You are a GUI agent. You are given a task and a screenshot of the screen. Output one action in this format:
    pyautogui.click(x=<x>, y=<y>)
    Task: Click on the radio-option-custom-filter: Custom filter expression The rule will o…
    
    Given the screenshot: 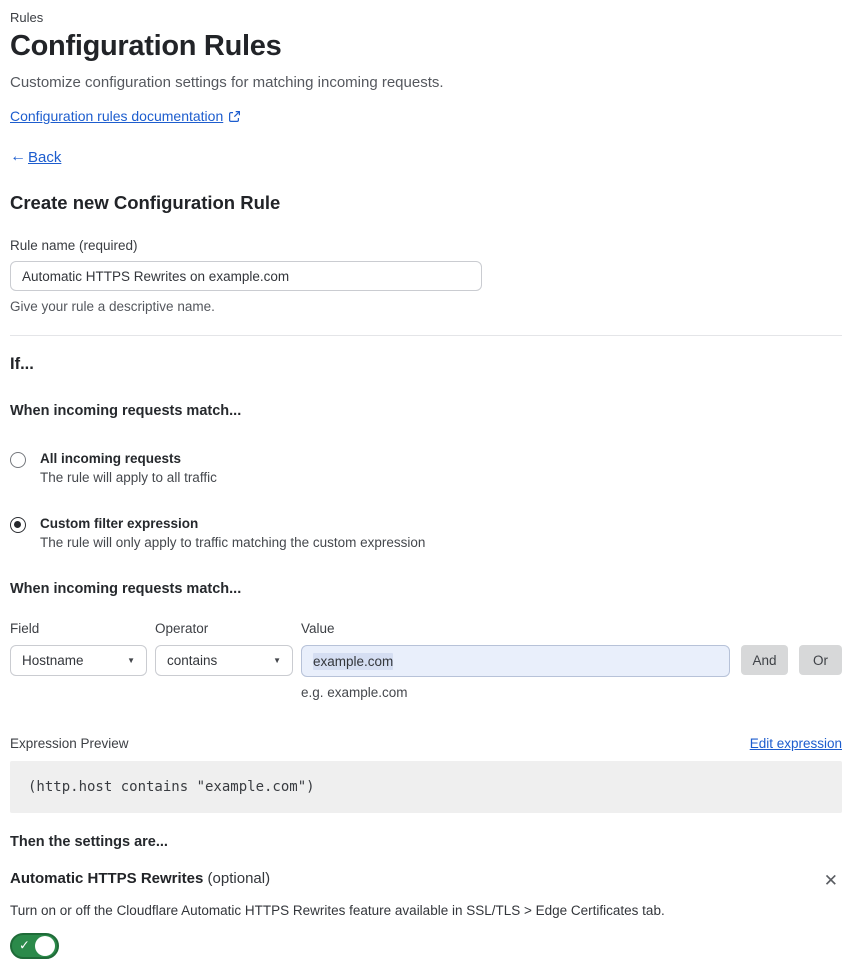 What is the action you would take?
    pyautogui.click(x=426, y=533)
    